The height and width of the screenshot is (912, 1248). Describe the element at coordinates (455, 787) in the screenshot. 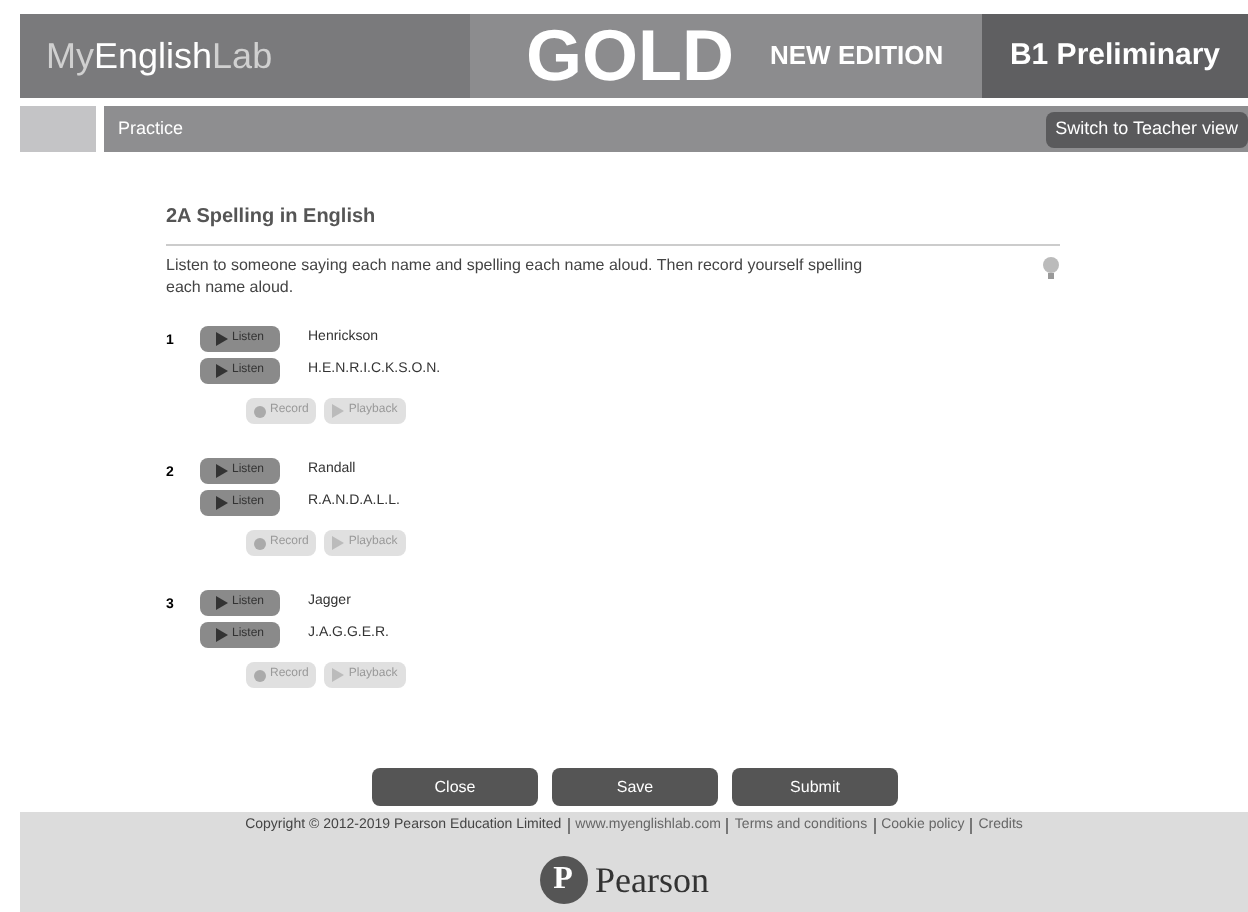

I see `action-button: Close` at that location.